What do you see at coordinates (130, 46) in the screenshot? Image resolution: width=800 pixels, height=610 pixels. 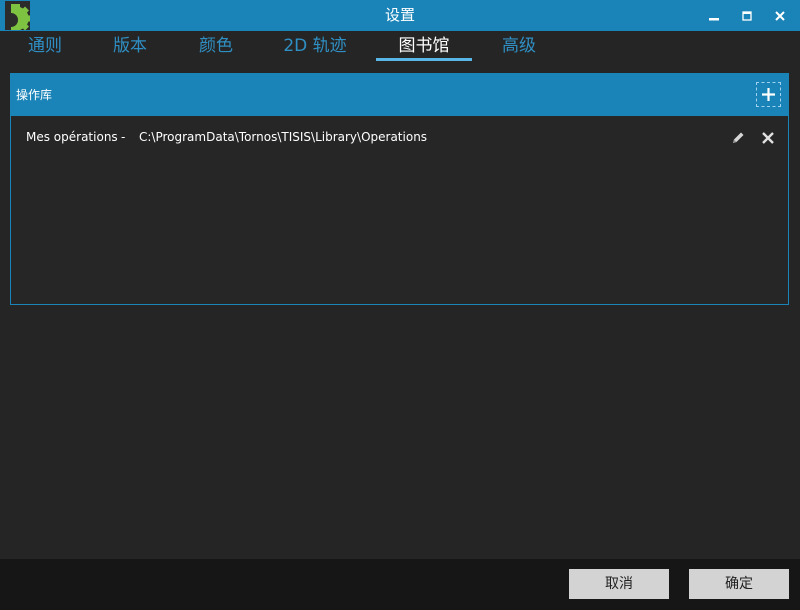 I see `tab-version: 版本` at bounding box center [130, 46].